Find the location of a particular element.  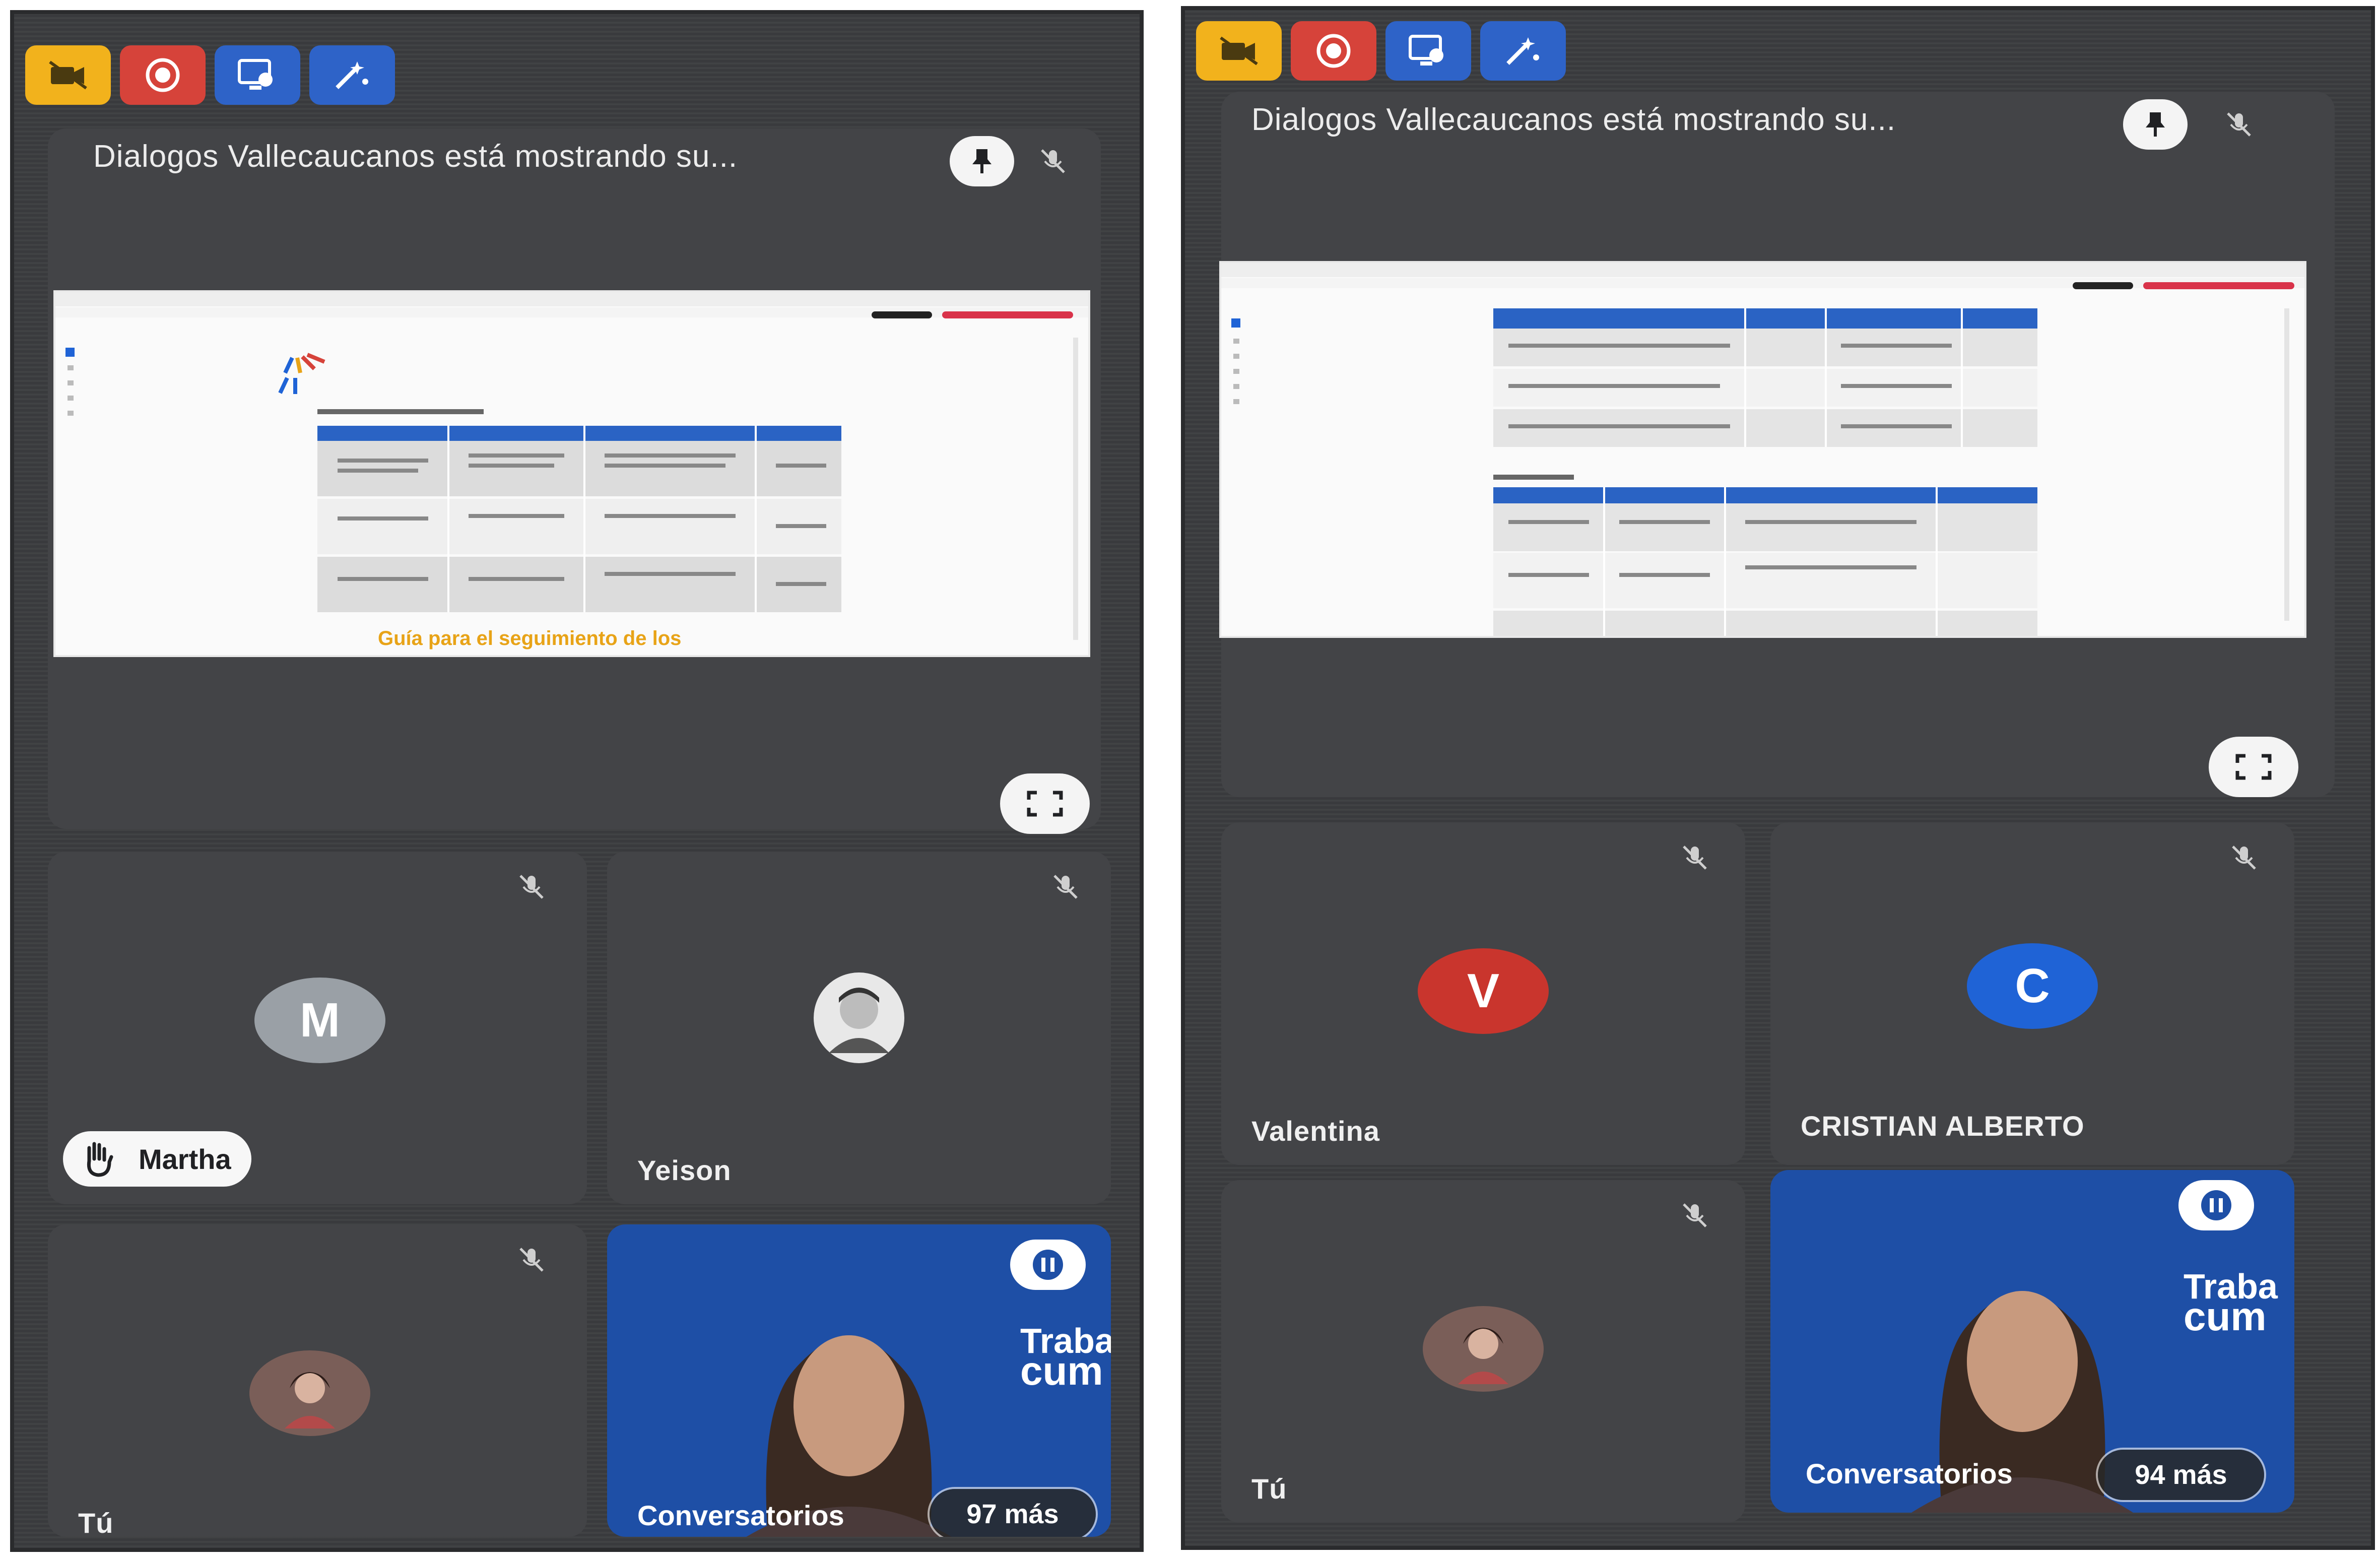

avatar-v: V is located at coordinates (1483, 991).